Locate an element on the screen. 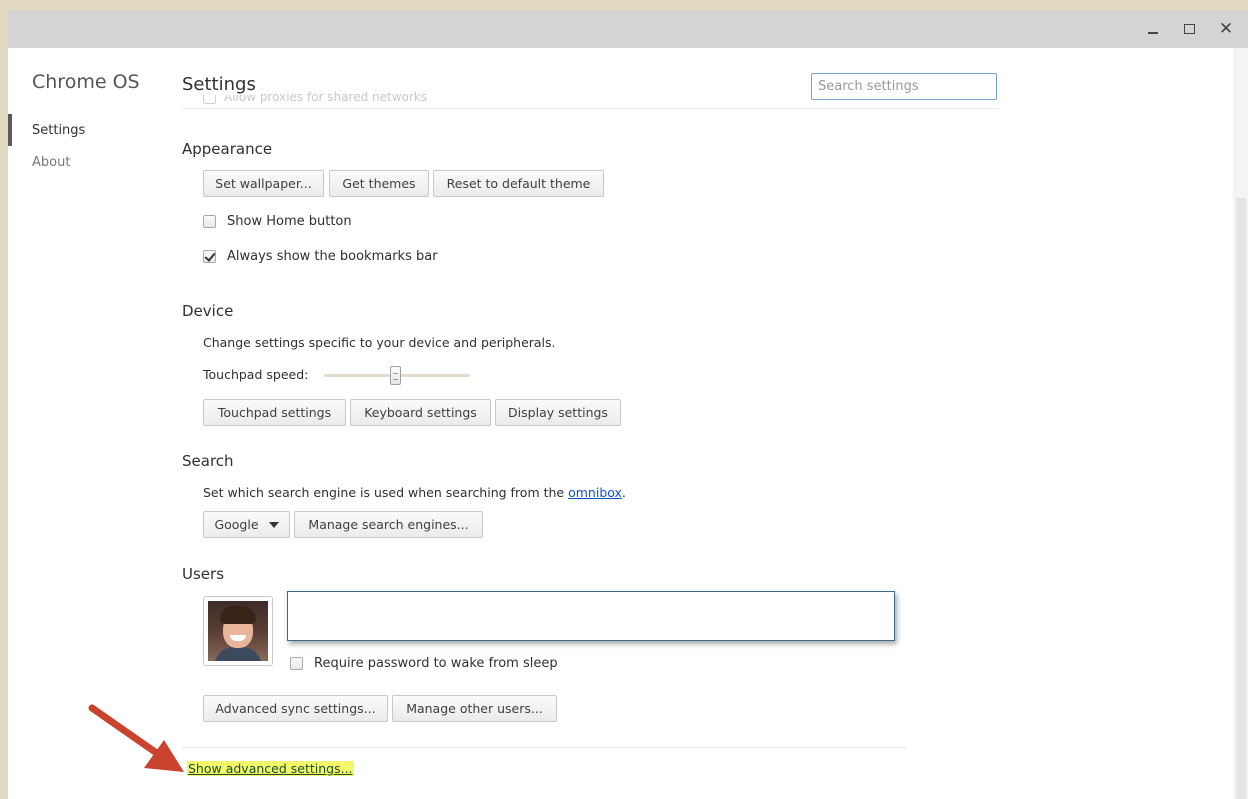 The height and width of the screenshot is (799, 1248). show-home-button-checkbox is located at coordinates (209, 221).